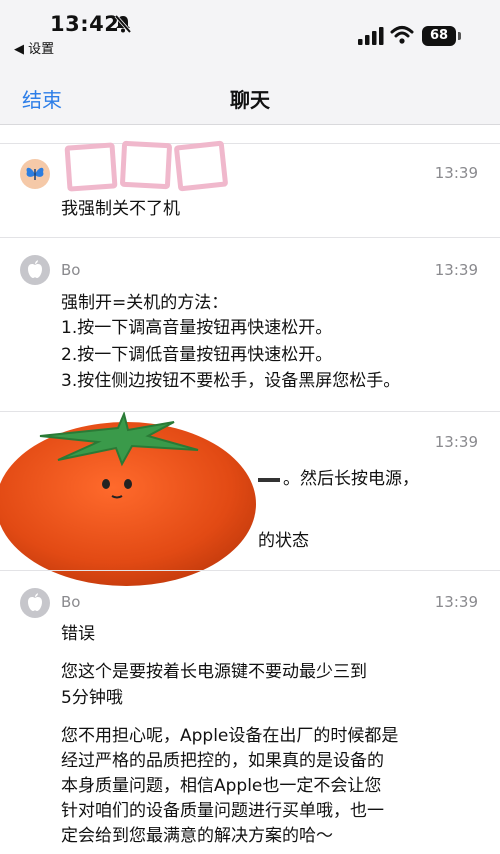  Describe the element at coordinates (402, 35) in the screenshot. I see `wifi-icon` at that location.